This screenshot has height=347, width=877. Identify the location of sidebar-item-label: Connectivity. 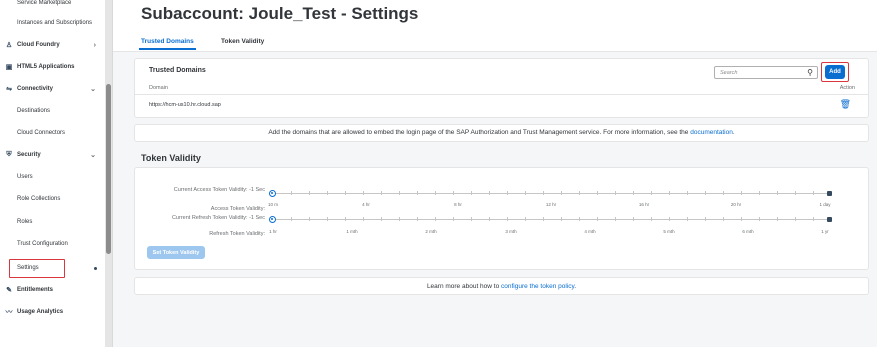
(35, 89).